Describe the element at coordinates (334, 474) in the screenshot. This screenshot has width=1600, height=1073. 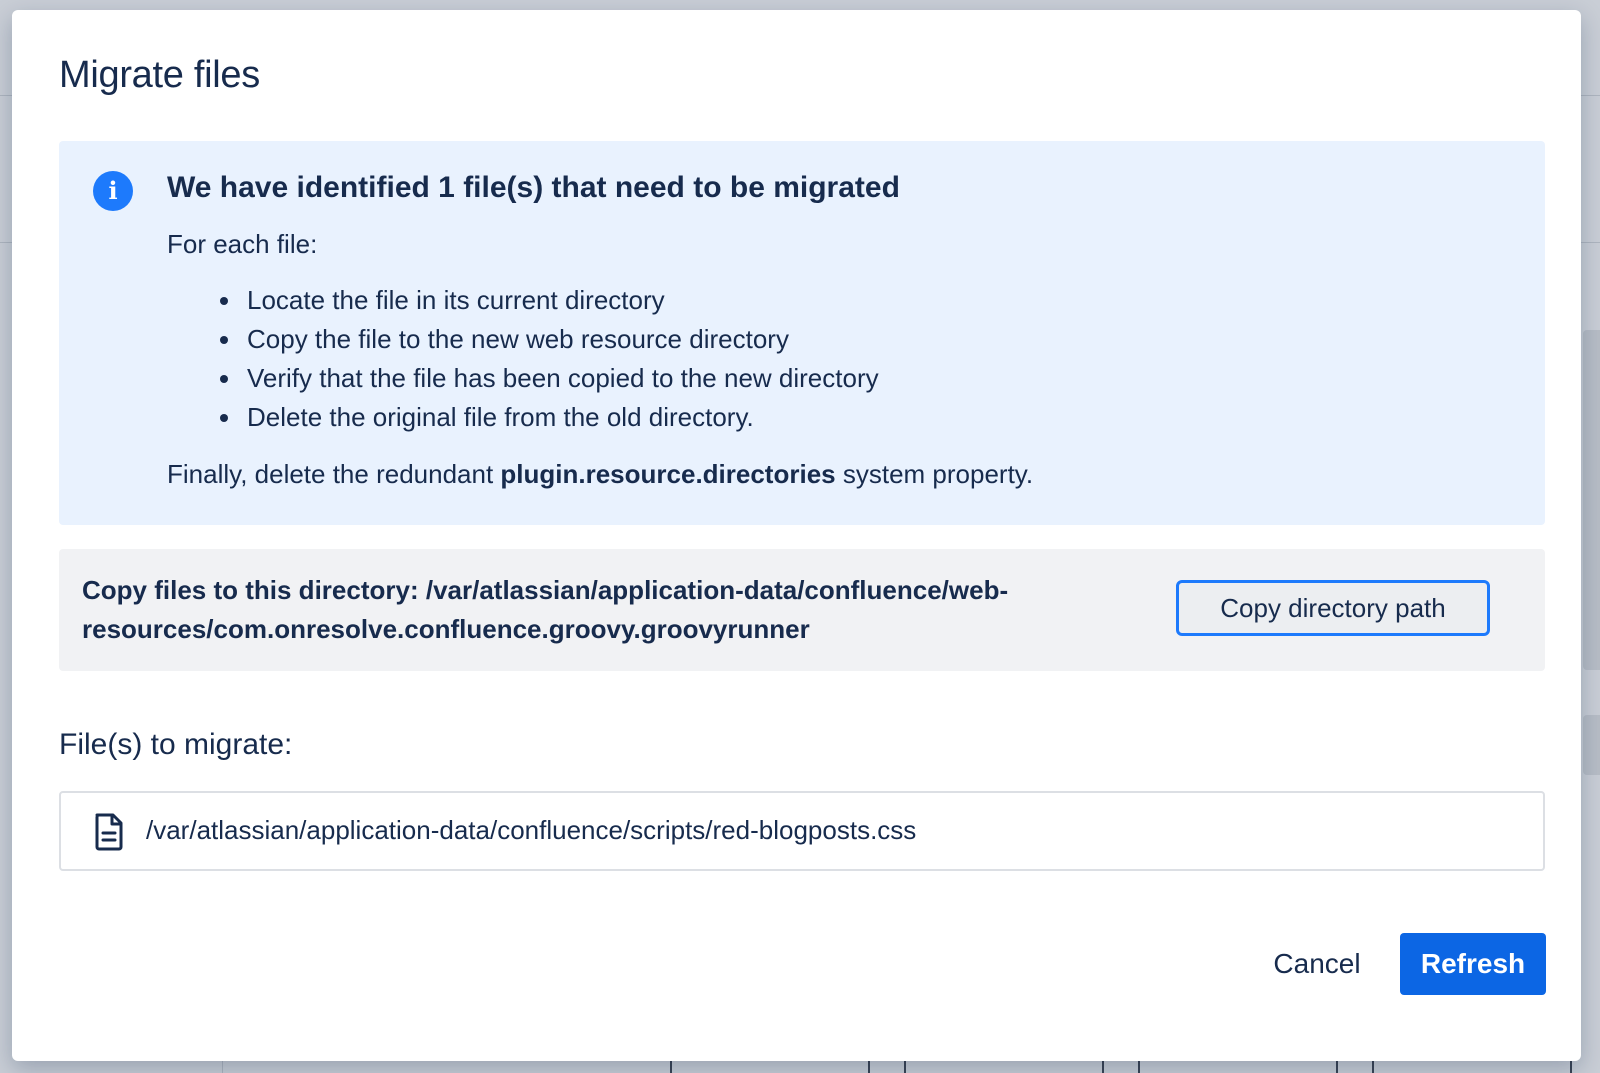
I see `final-text-prefix: Finally, delete the redundant` at that location.